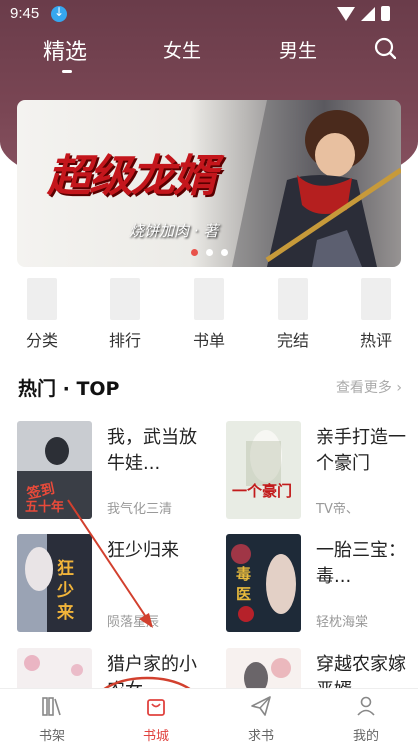 The width and height of the screenshot is (418, 743). Describe the element at coordinates (366, 719) in the screenshot. I see `nav-mine: 我的` at that location.